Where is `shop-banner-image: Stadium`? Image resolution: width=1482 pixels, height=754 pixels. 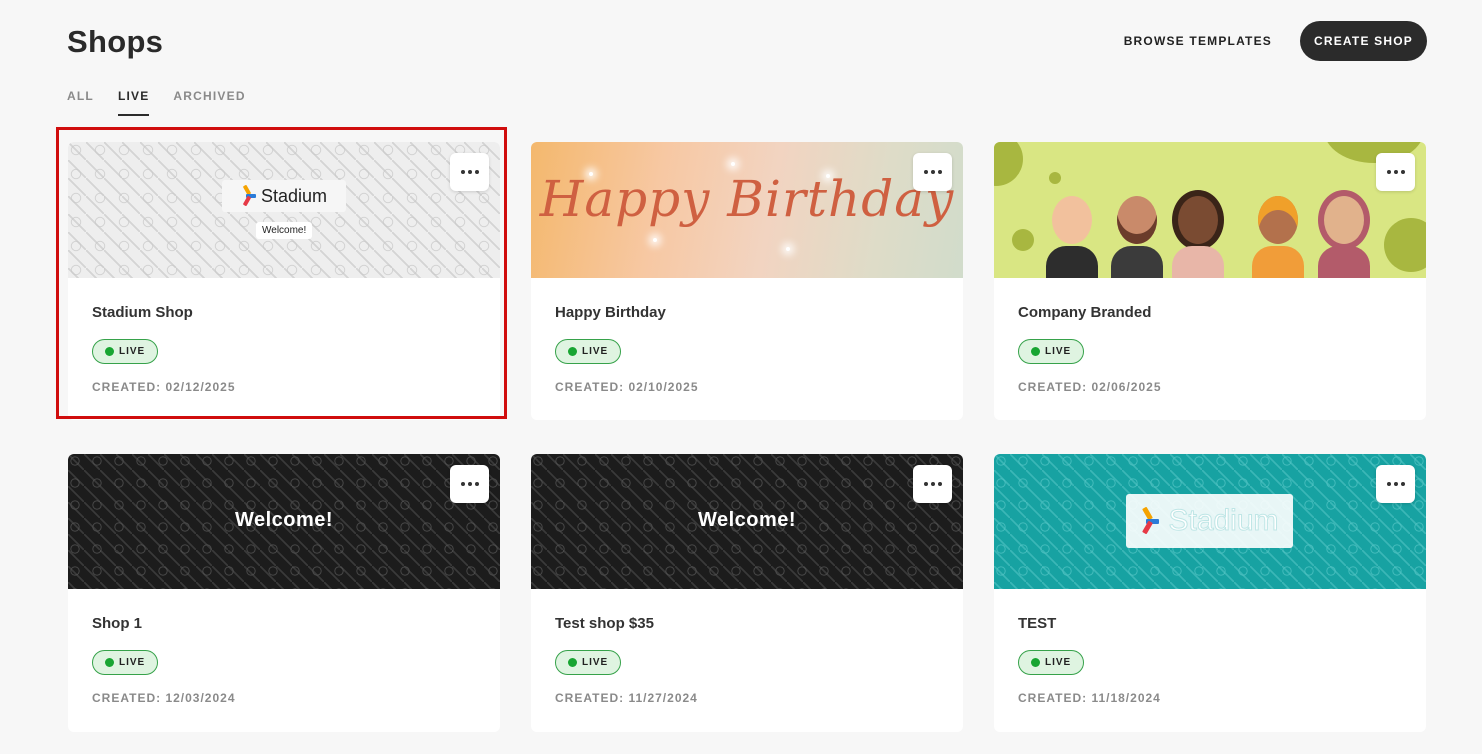 shop-banner-image: Stadium is located at coordinates (1210, 521).